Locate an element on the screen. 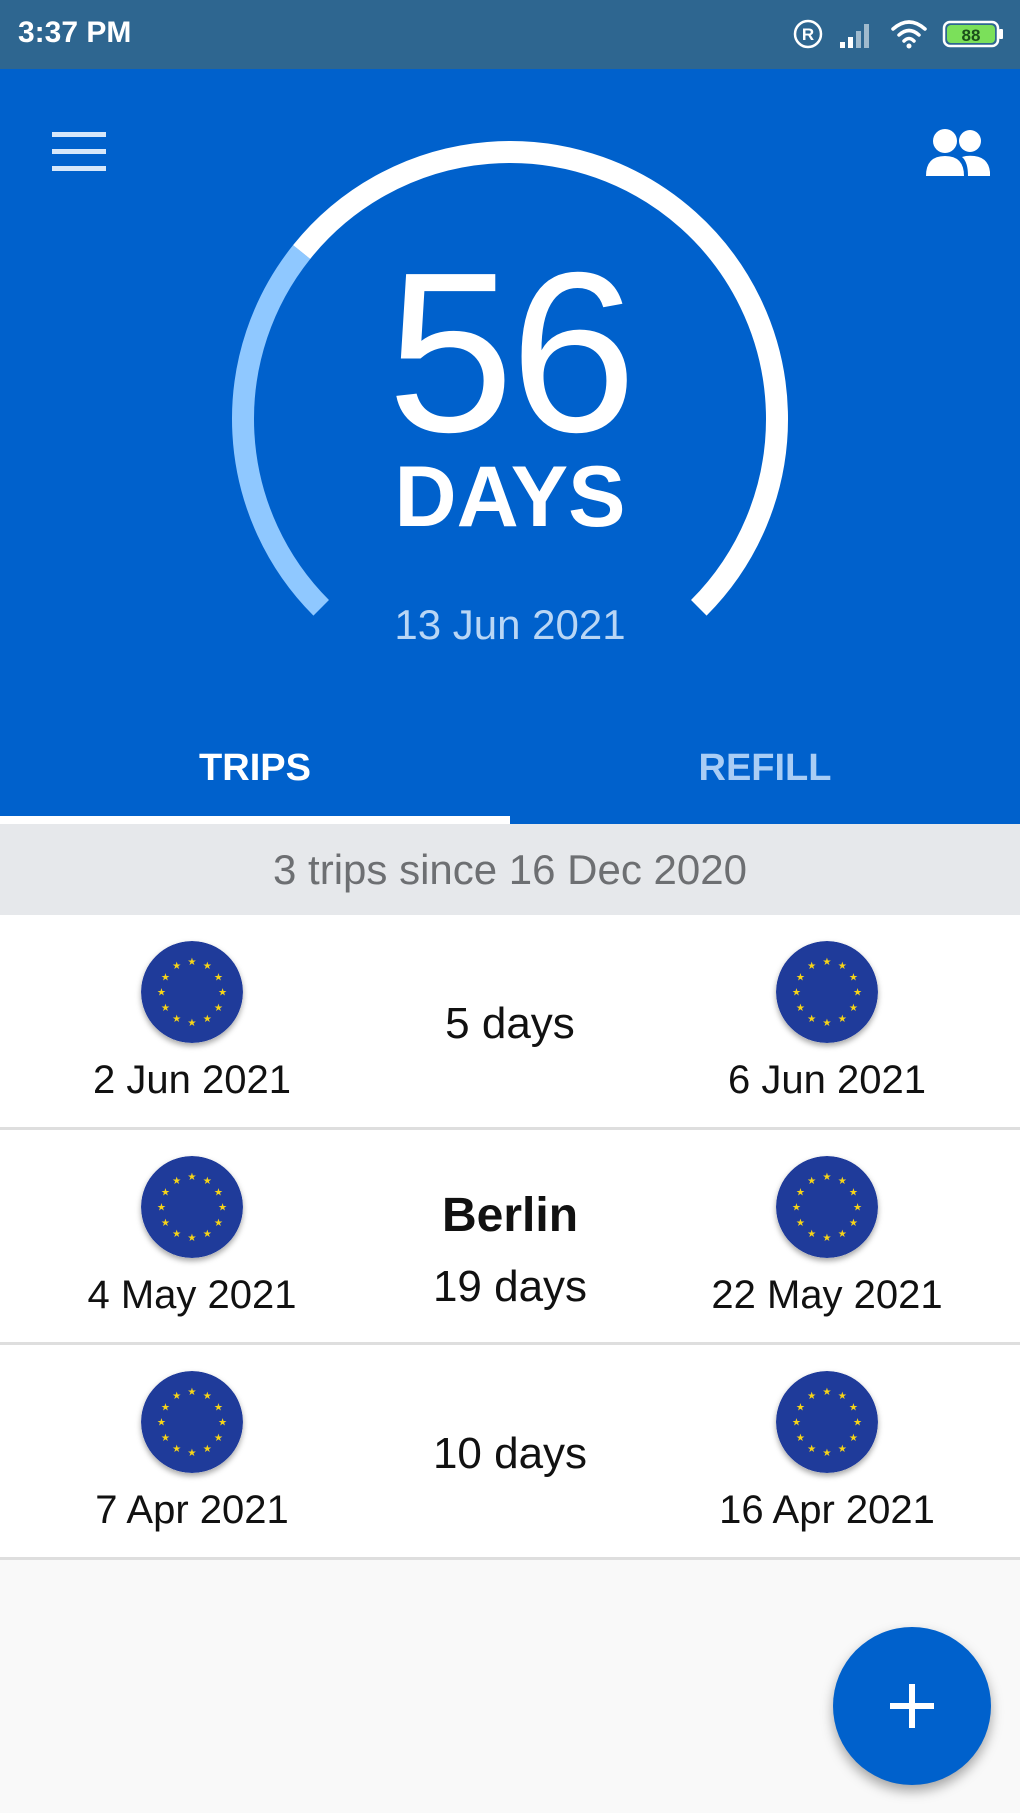  status-icons: R 88 is located at coordinates (898, 34).